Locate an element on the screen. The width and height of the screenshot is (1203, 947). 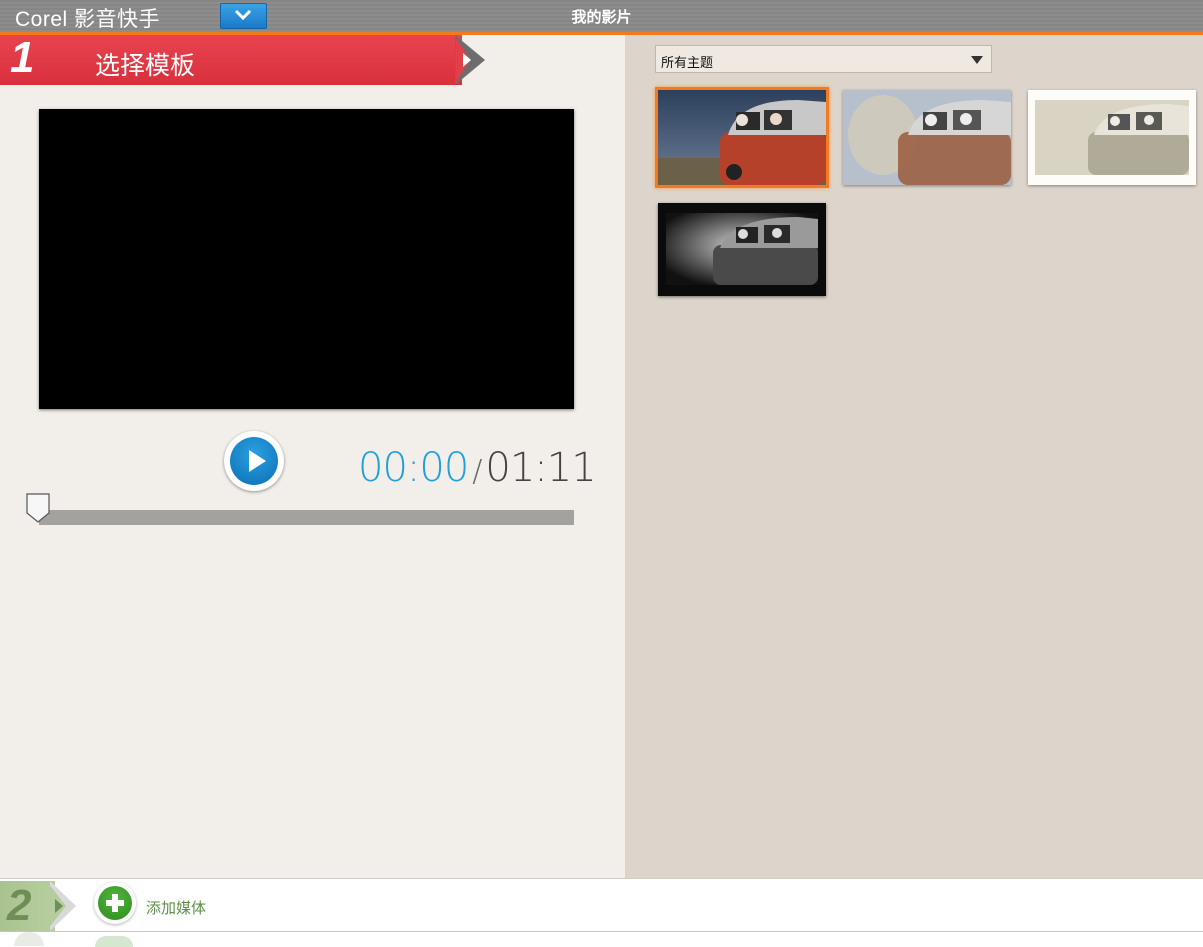
window-title: 我的影片 is located at coordinates (601, 17).